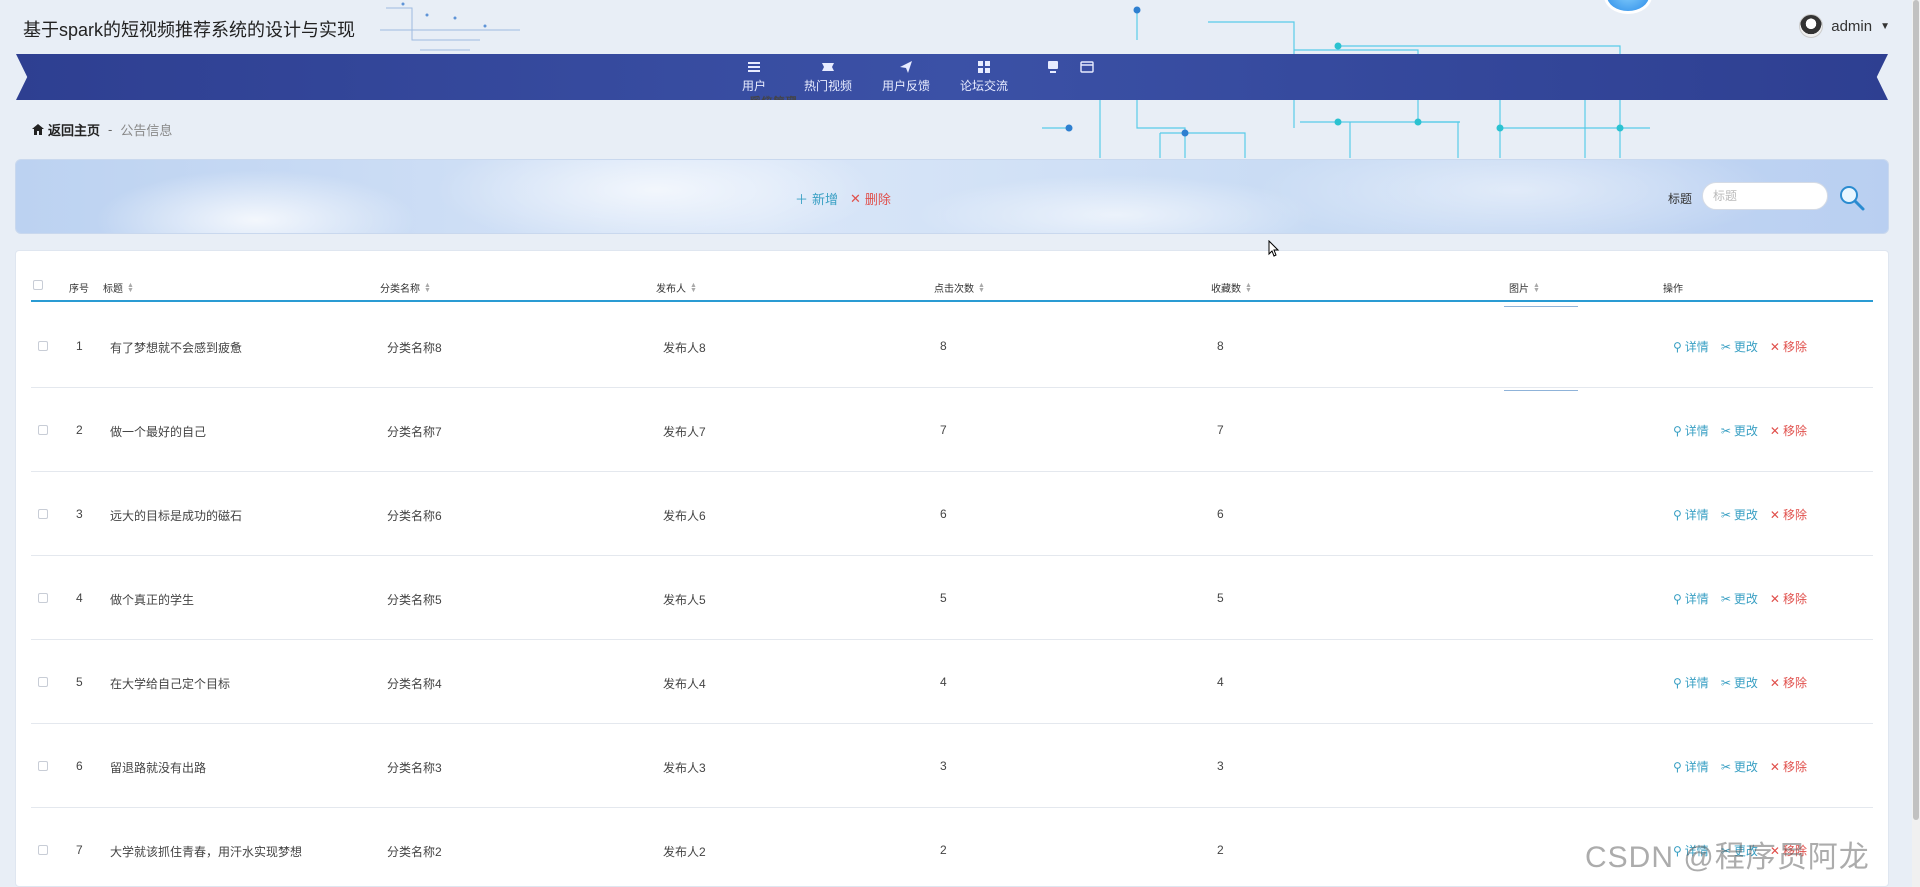  I want to click on add-button-label: 新增, so click(825, 199).